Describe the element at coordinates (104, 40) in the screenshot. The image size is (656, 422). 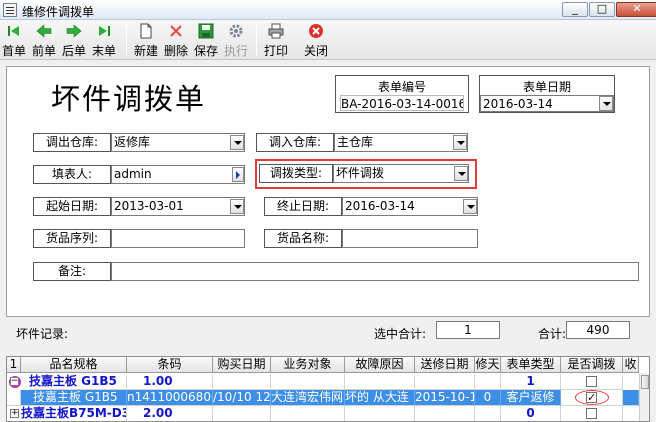
I see `last-record-button: 末单` at that location.